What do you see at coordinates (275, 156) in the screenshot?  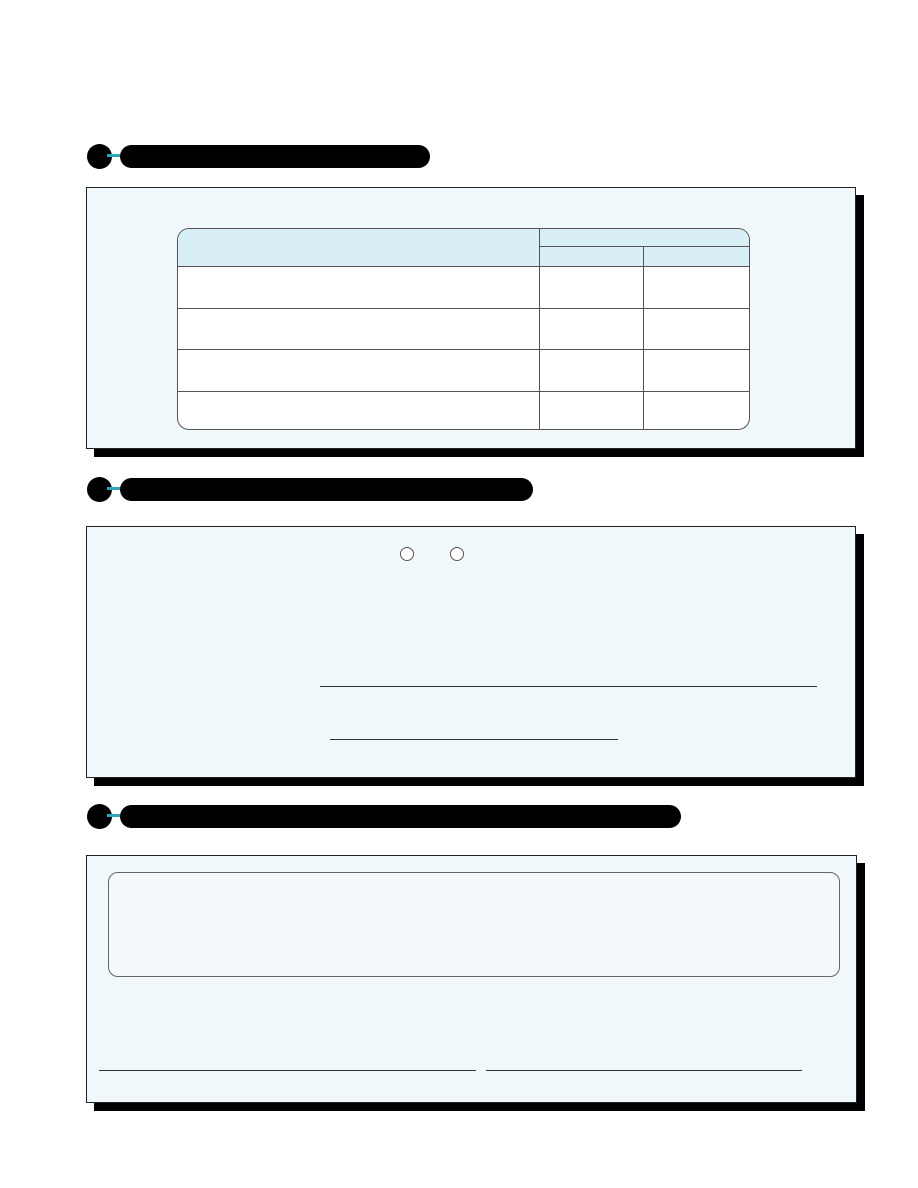 I see `section-1-title` at bounding box center [275, 156].